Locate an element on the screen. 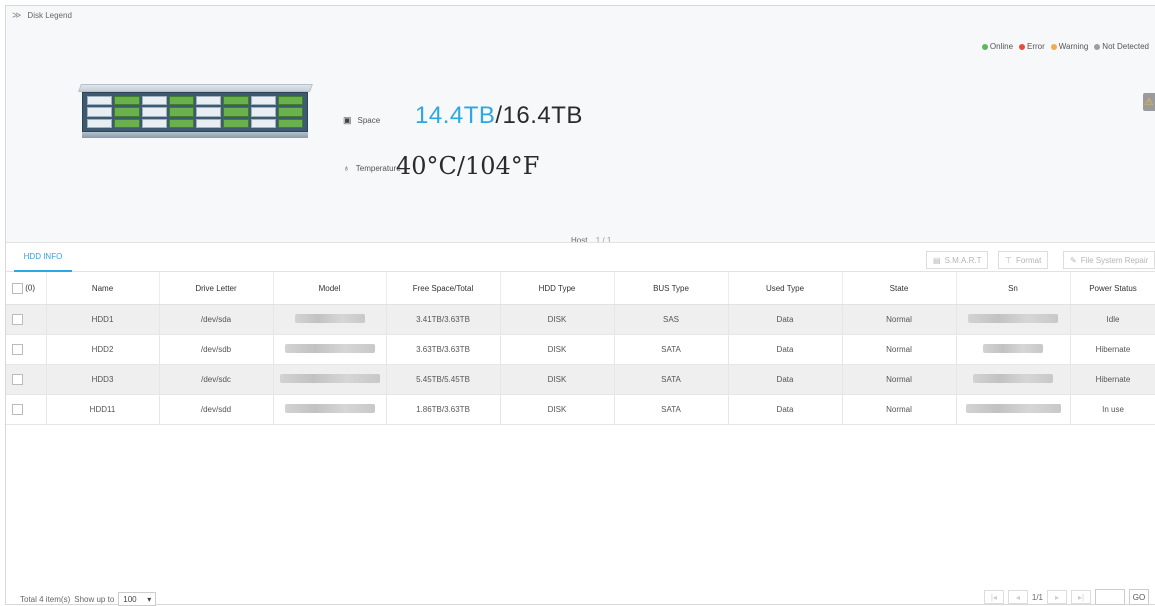 This screenshot has width=1155, height=606. cell-name: HDD1 is located at coordinates (103, 319).